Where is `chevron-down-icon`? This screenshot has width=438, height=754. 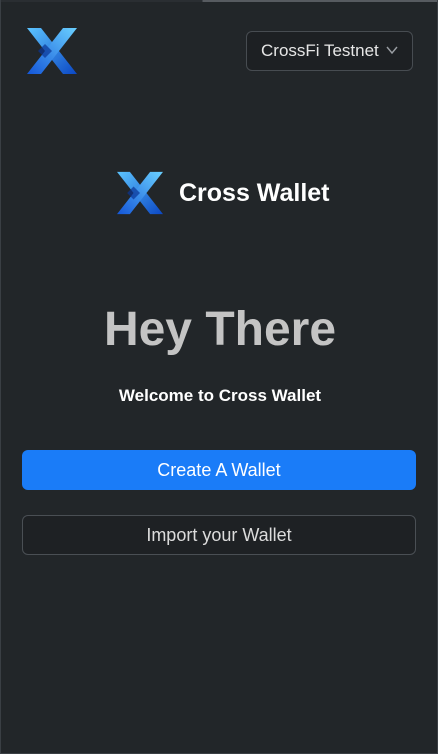
chevron-down-icon is located at coordinates (392, 50).